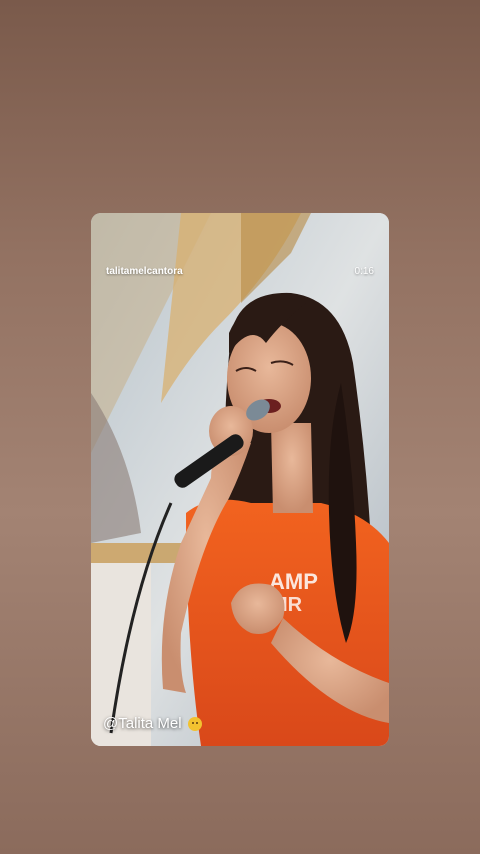 The image size is (480, 854). Describe the element at coordinates (364, 271) in the screenshot. I see `video-duration: 0:16` at that location.